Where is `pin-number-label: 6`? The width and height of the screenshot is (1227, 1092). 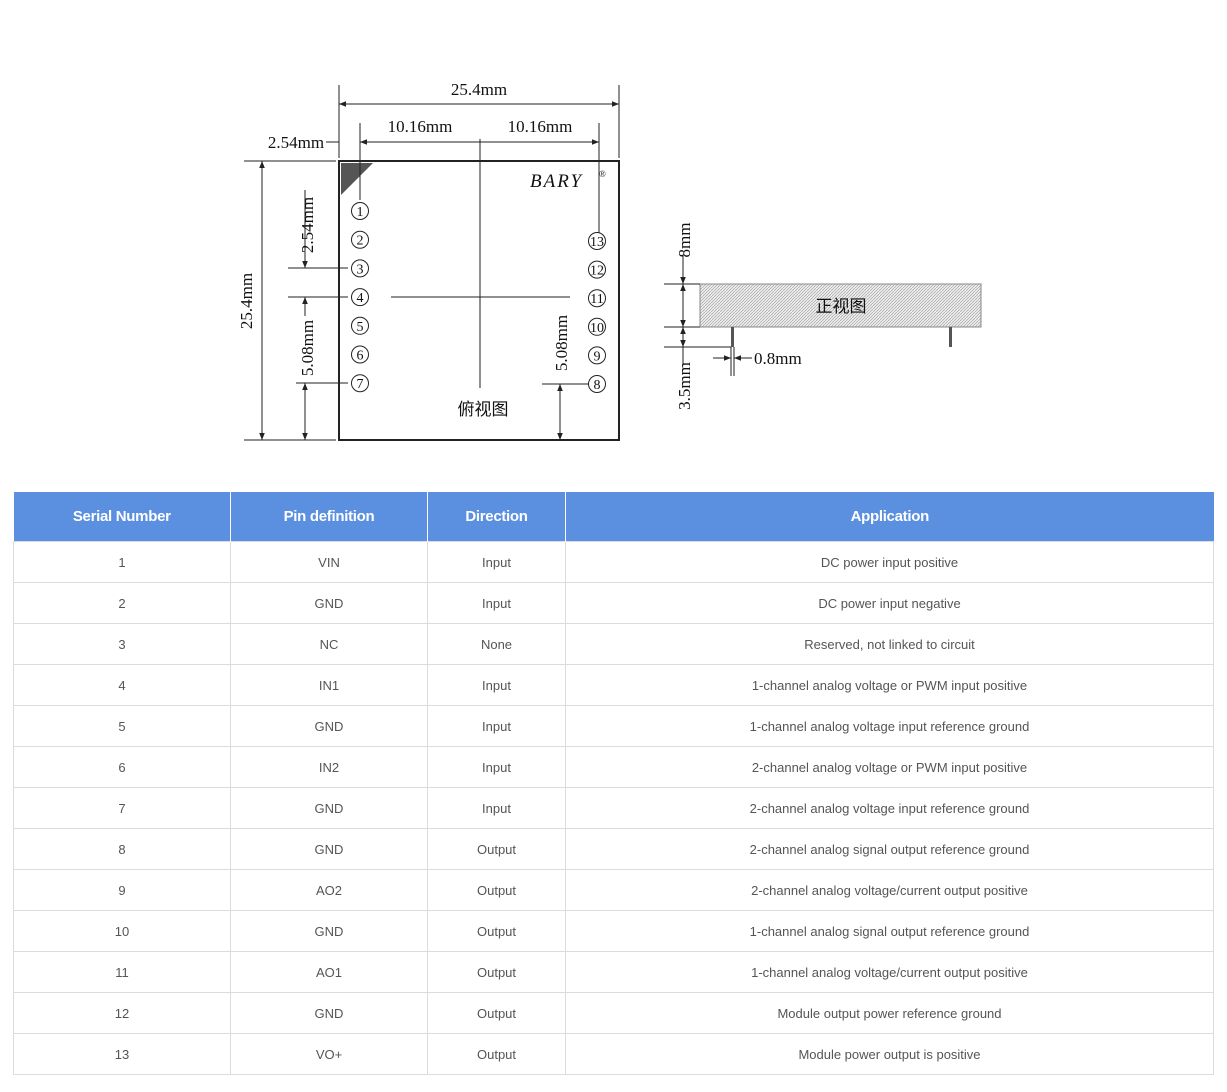 pin-number-label: 6 is located at coordinates (360, 356).